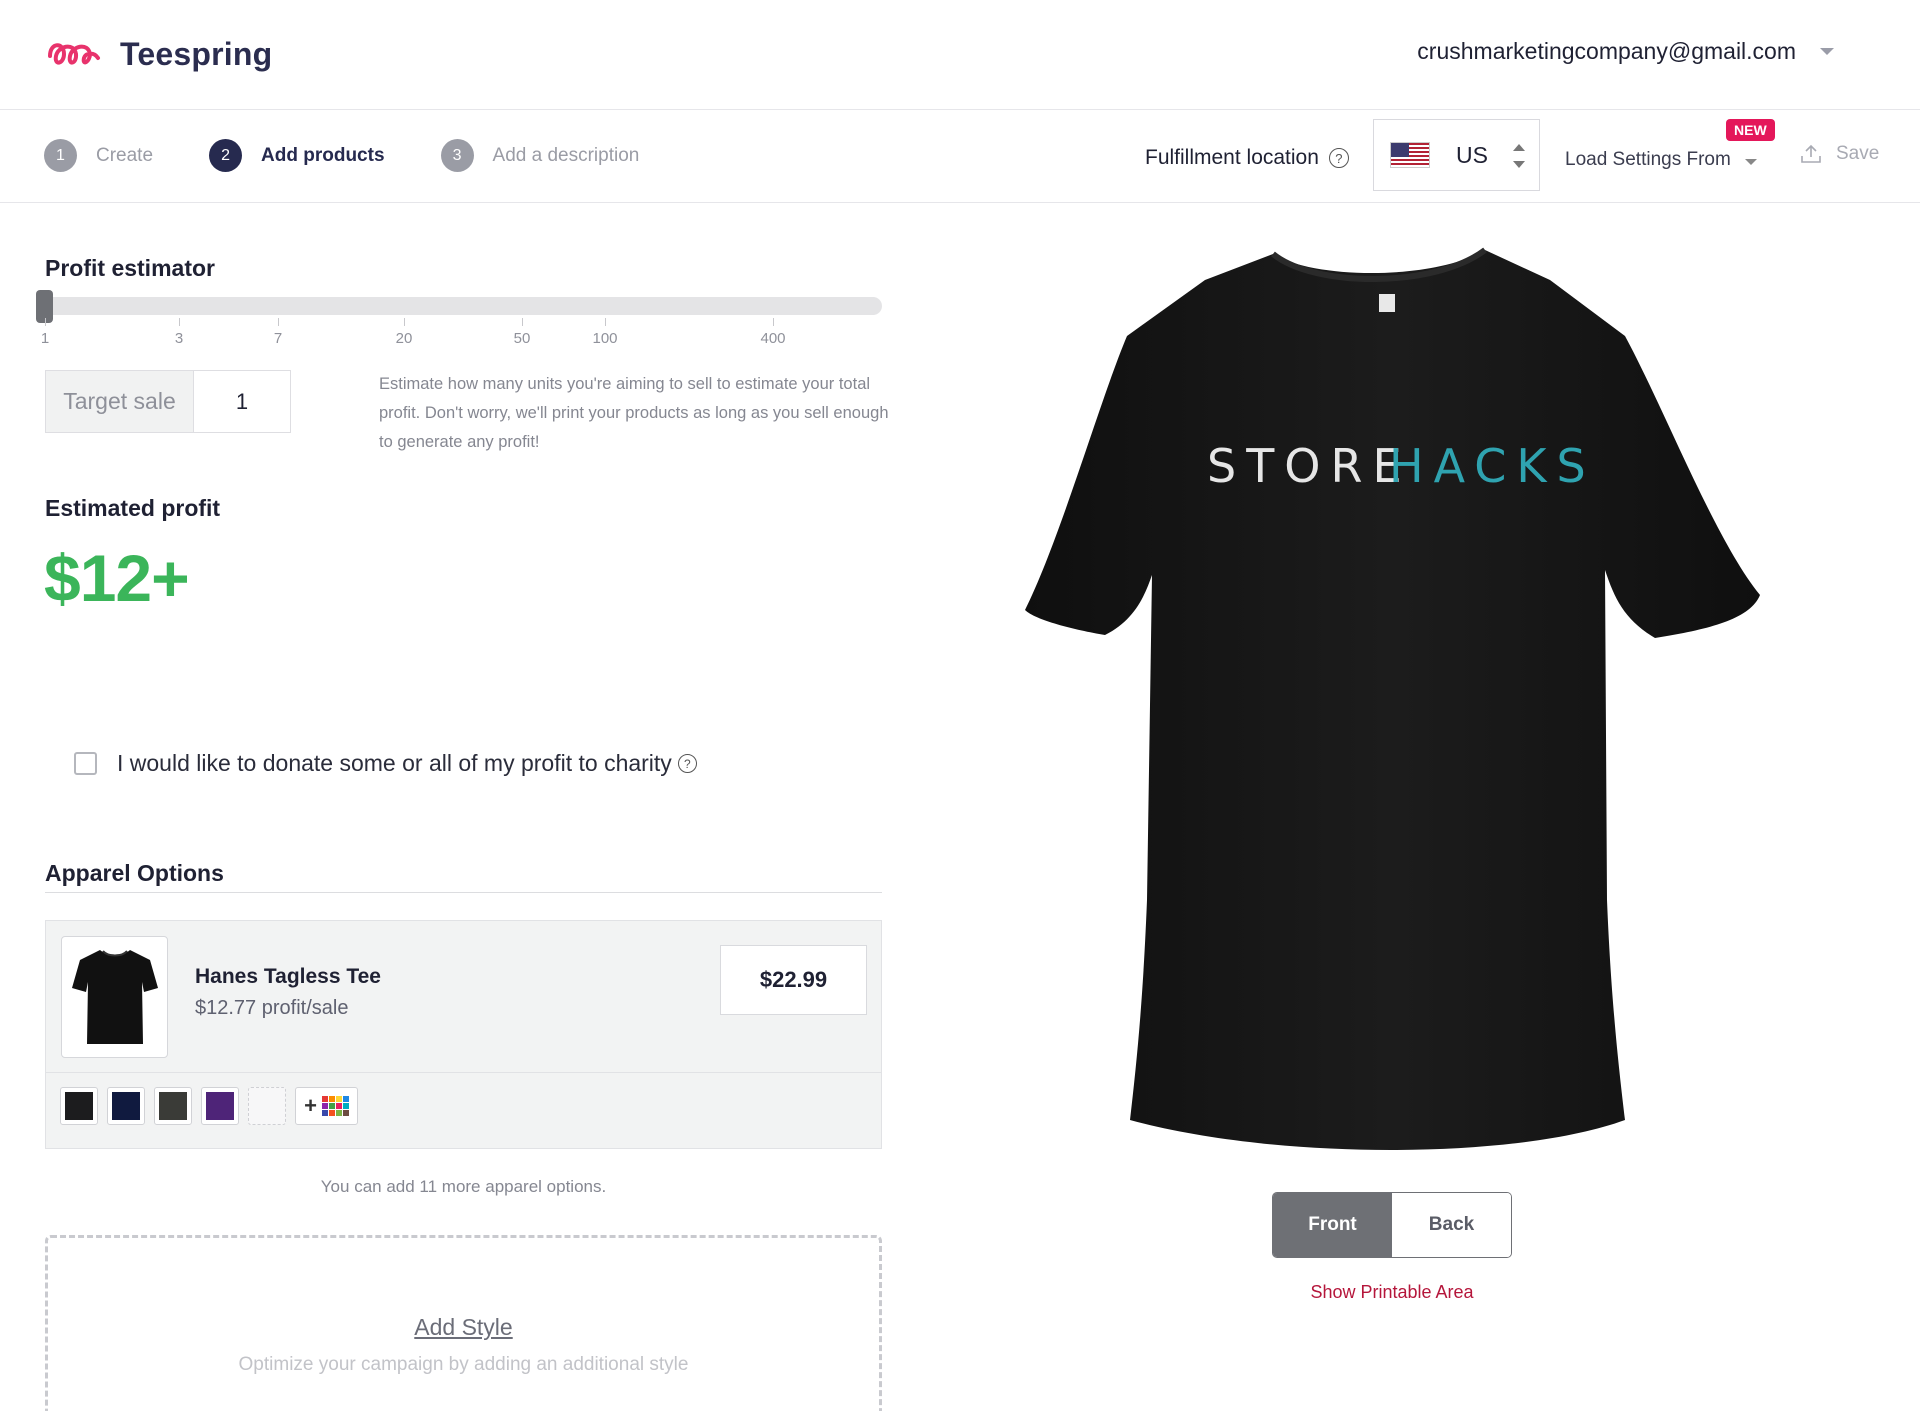 Image resolution: width=1920 pixels, height=1411 pixels. What do you see at coordinates (1472, 154) in the screenshot?
I see `country-code: US` at bounding box center [1472, 154].